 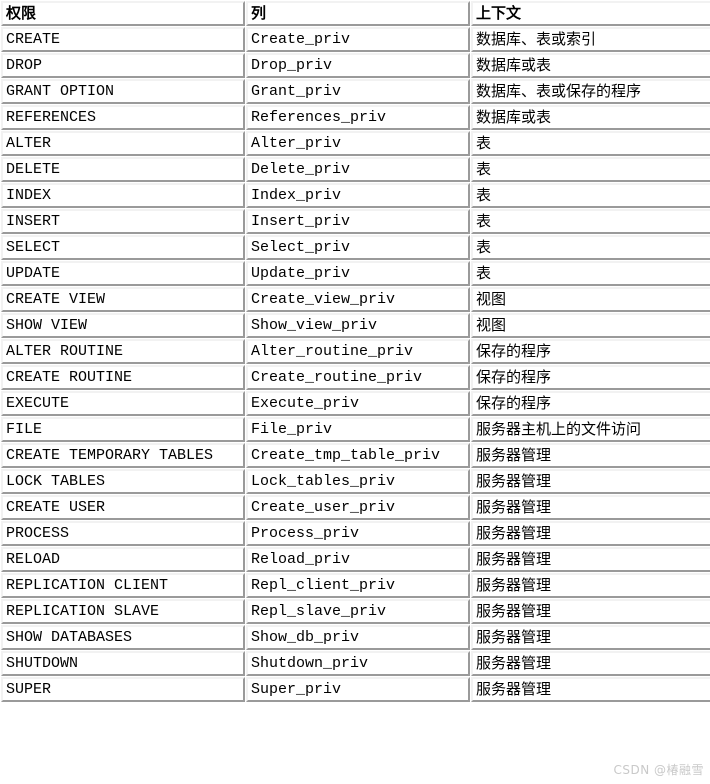 I want to click on cell-privilege: DELETE, so click(x=123, y=169).